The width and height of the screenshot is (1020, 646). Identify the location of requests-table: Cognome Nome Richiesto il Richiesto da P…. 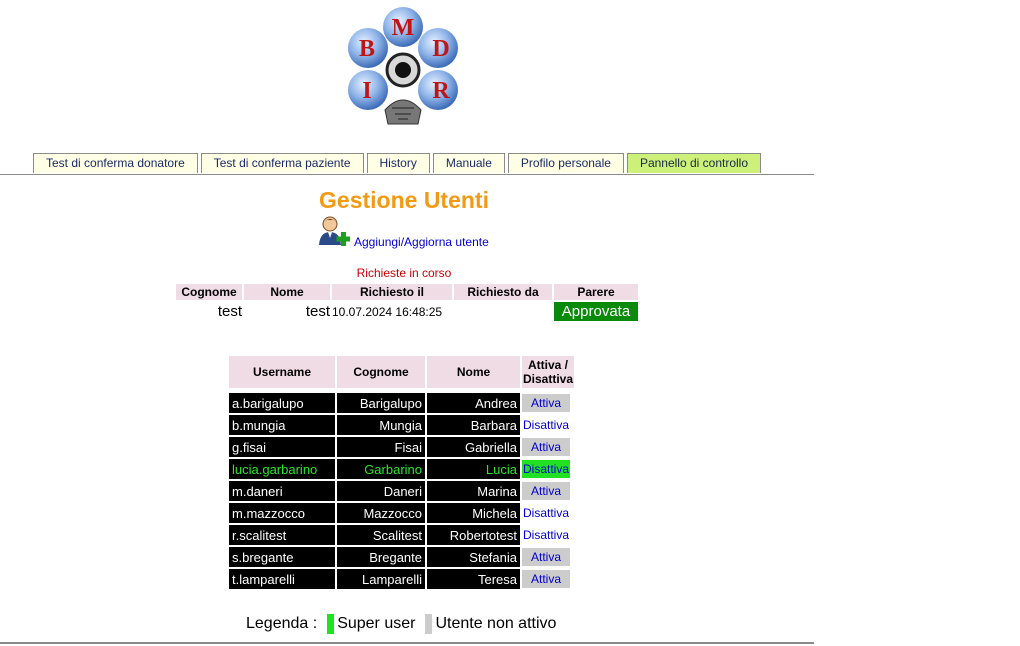
(407, 302).